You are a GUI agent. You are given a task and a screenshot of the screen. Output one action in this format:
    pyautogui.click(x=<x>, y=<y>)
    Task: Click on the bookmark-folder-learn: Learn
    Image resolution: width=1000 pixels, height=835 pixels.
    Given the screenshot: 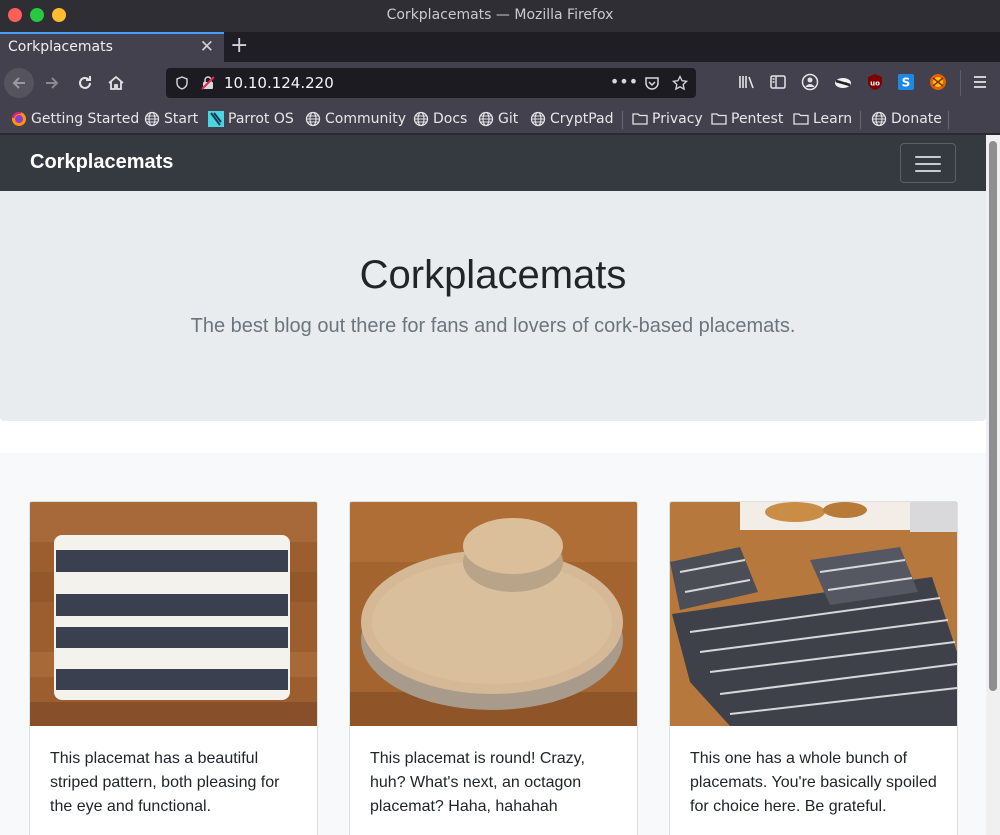 What is the action you would take?
    pyautogui.click(x=822, y=119)
    